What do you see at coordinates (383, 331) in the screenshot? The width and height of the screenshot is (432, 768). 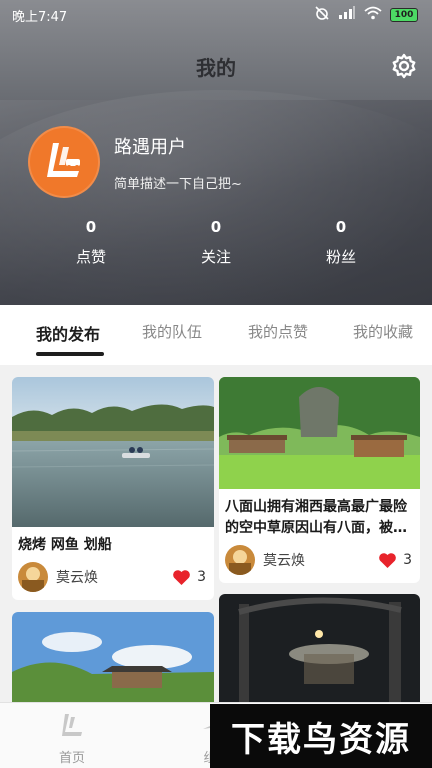 I see `tab-my-favorites: 我的收藏` at bounding box center [383, 331].